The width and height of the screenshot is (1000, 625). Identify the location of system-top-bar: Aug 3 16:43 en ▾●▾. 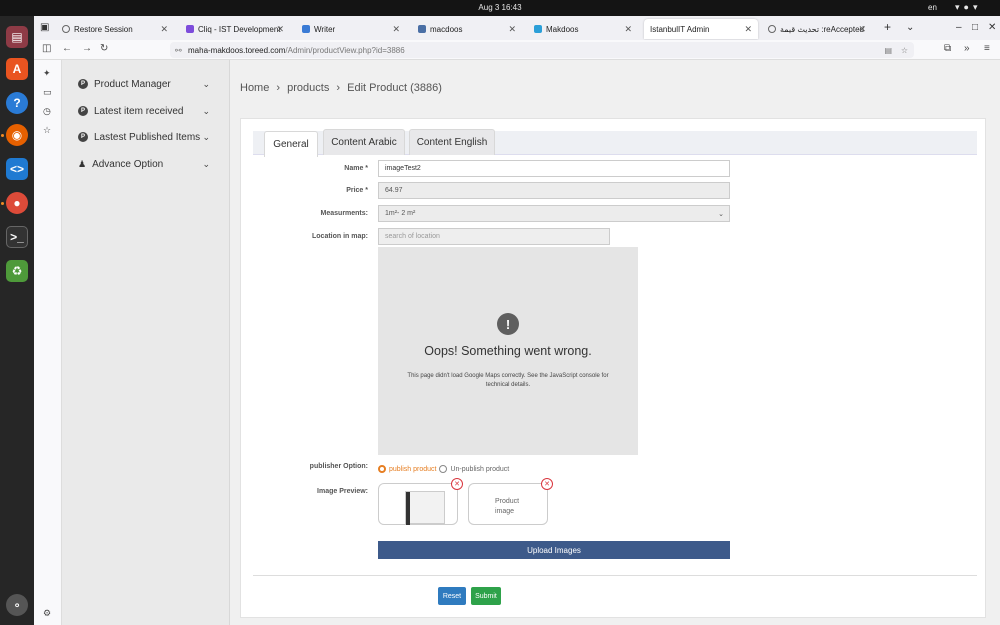
(500, 8).